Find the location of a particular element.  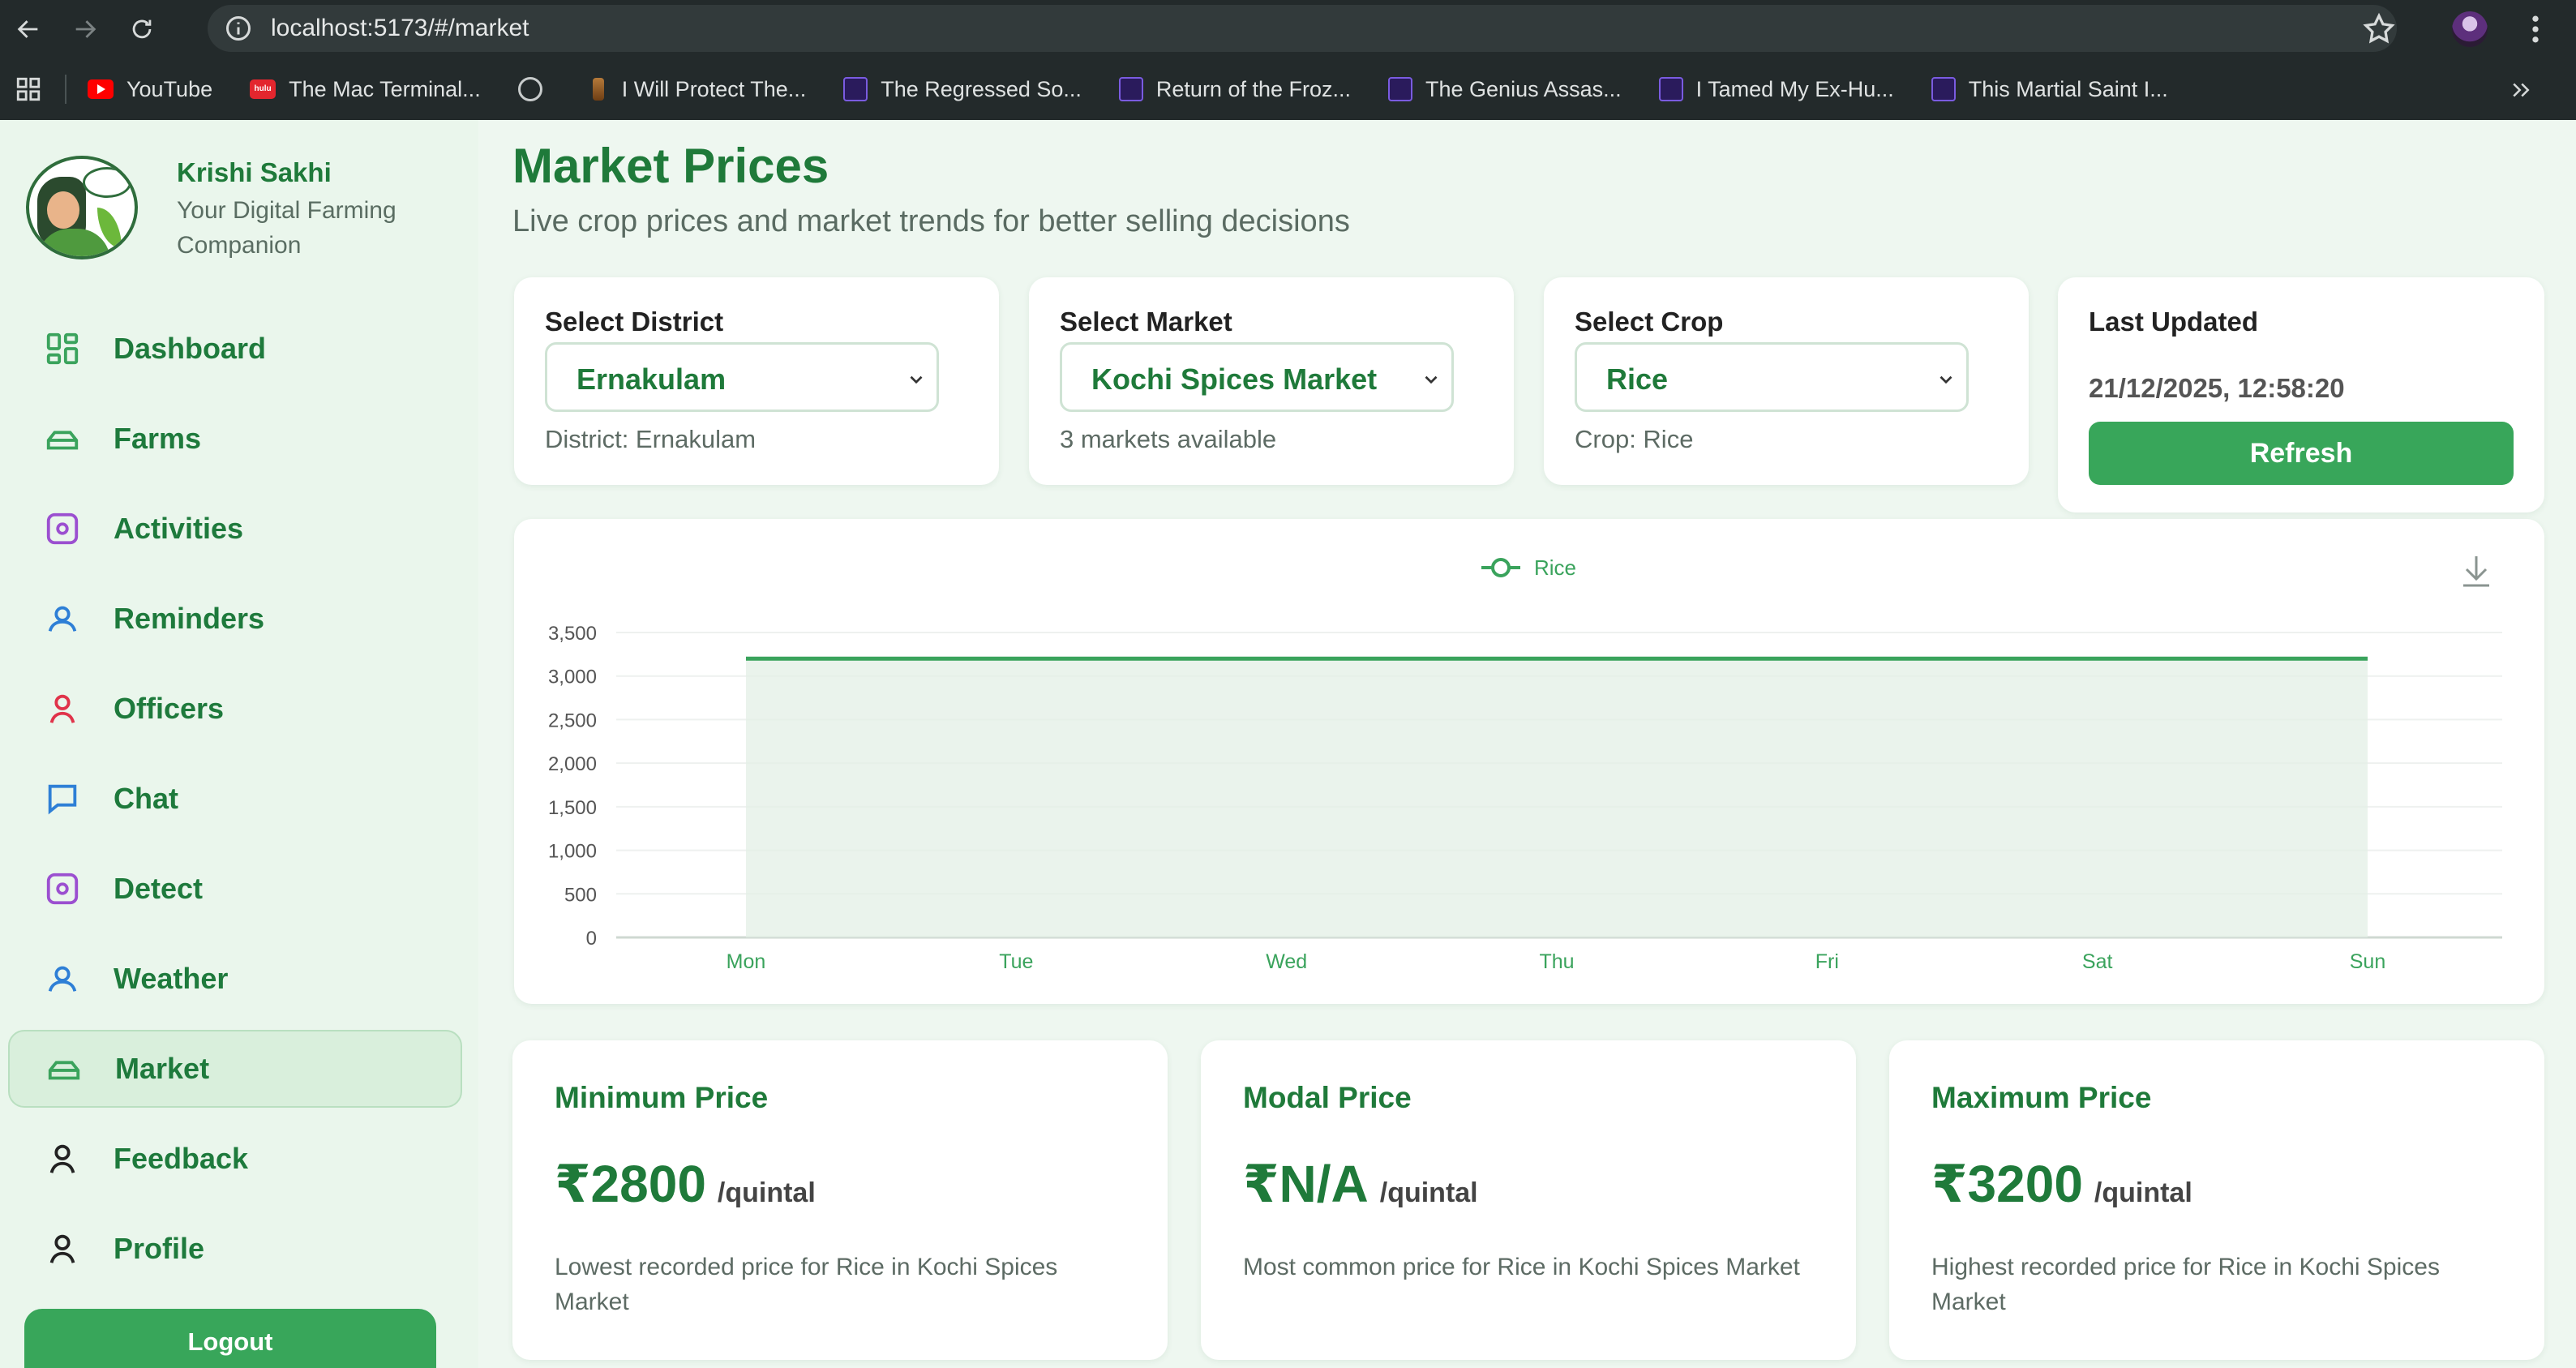

maximum-price-value: ₹3200 /quintal is located at coordinates (2061, 1184).